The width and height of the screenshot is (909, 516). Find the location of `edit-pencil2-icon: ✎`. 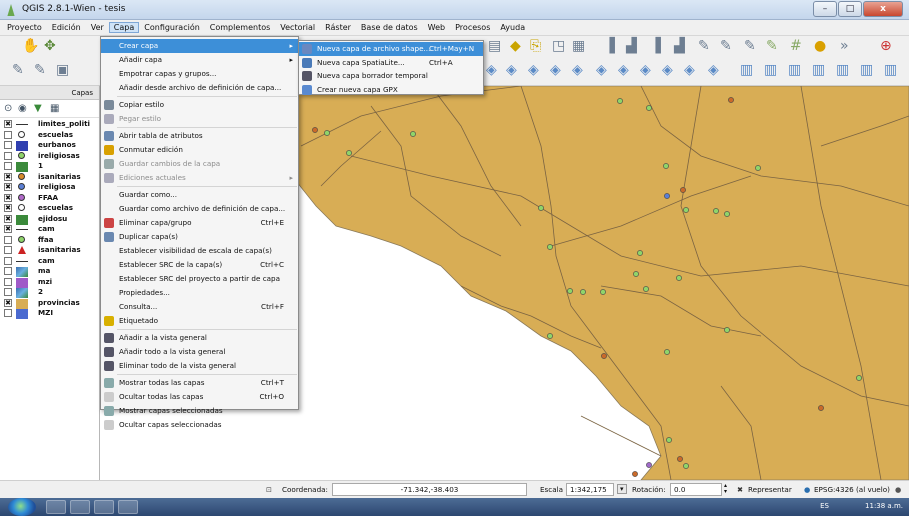

edit-pencil2-icon: ✎ is located at coordinates (40, 70).